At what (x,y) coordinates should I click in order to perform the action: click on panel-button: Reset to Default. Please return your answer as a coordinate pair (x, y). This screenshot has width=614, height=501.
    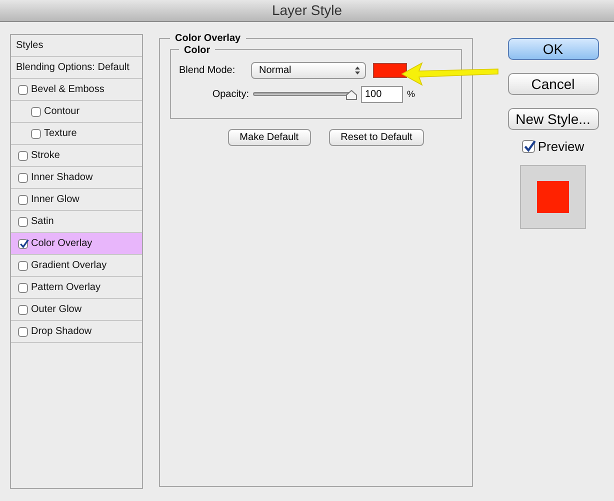
    Looking at the image, I should click on (376, 137).